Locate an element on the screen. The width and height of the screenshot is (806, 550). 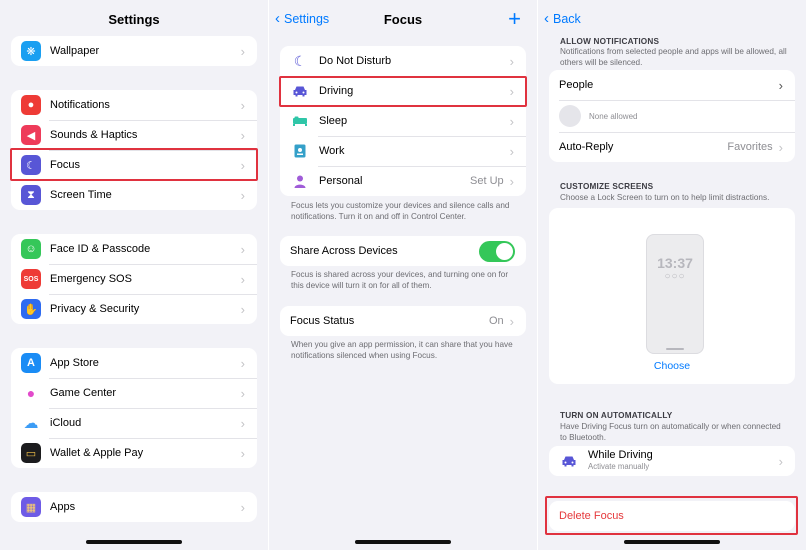
none-allowed-text: None allowed is located at coordinates (613, 116).